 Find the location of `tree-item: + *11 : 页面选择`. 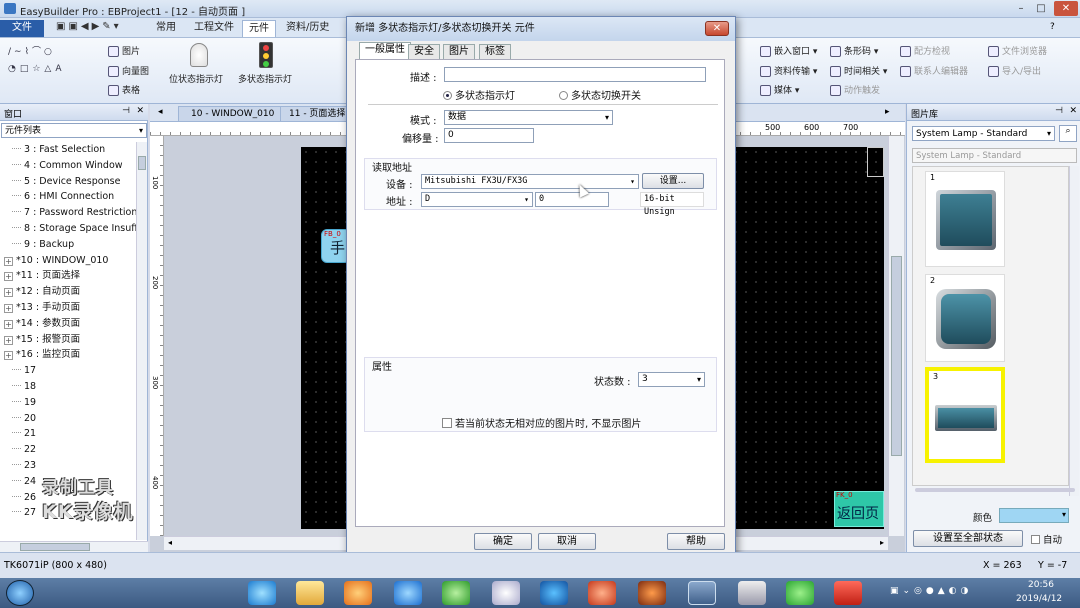

tree-item: + *11 : 页面选择 is located at coordinates (42, 275).